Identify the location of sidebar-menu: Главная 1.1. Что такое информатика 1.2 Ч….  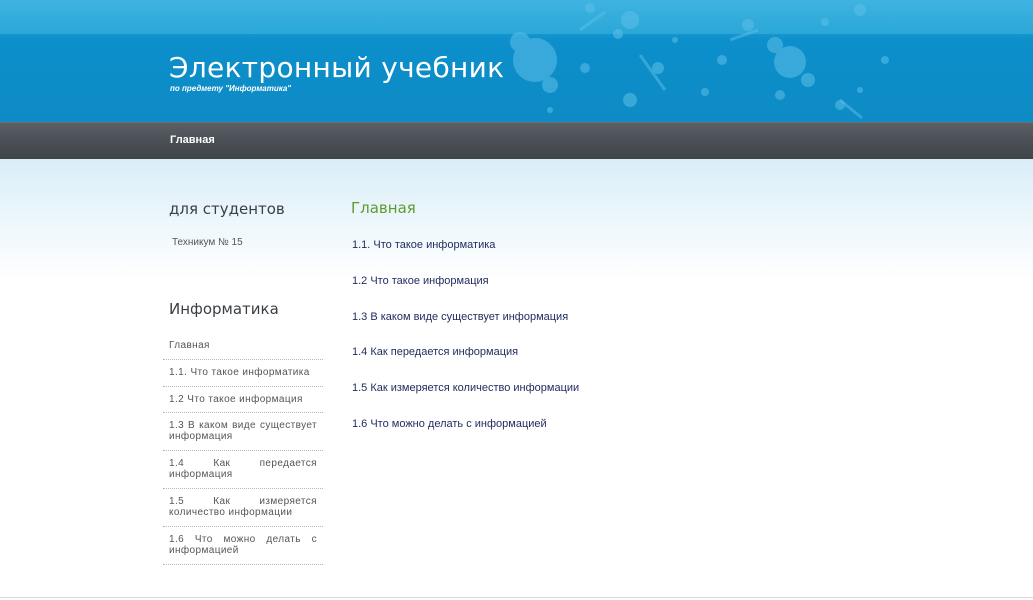
(243, 450).